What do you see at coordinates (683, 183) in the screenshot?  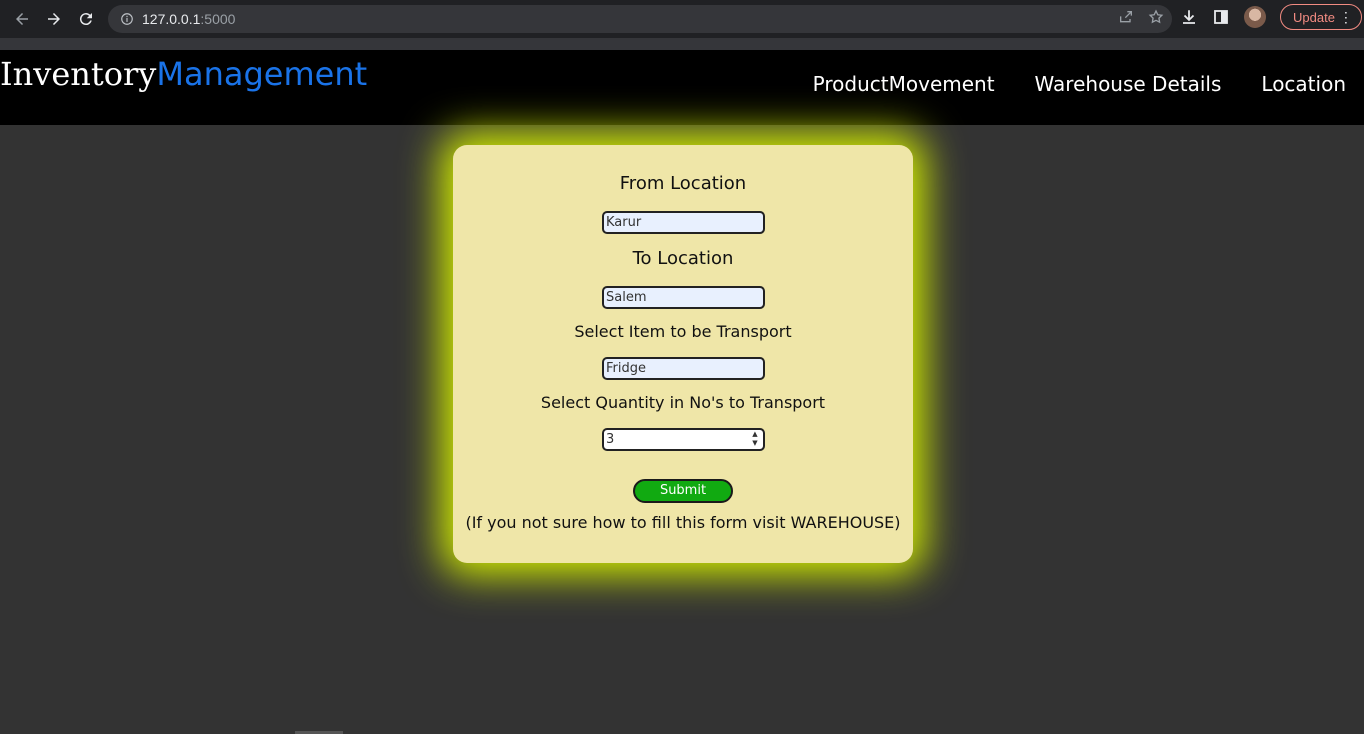 I see `from-location-label: From Location` at bounding box center [683, 183].